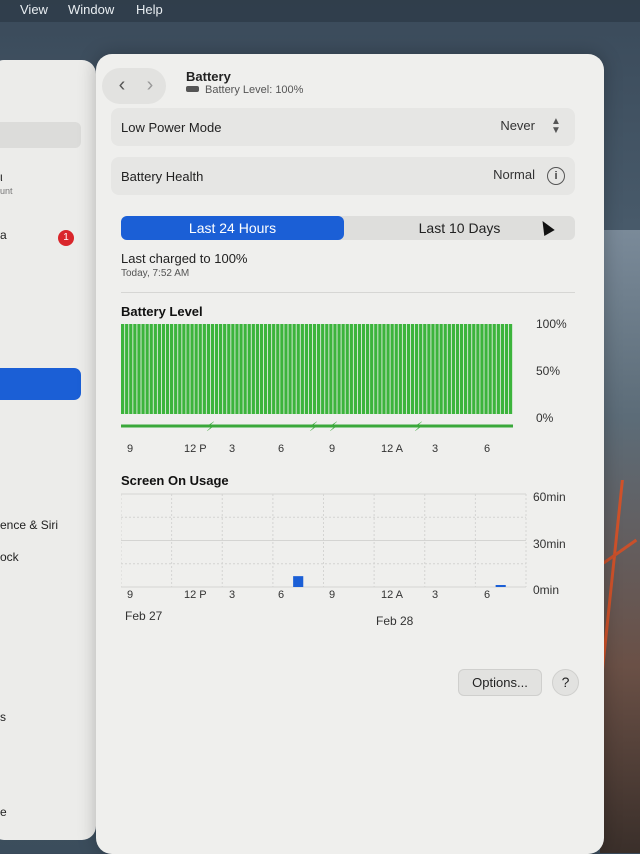 Image resolution: width=640 pixels, height=854 pixels. I want to click on tab-last-24-hours: Last 24 Hours, so click(232, 228).